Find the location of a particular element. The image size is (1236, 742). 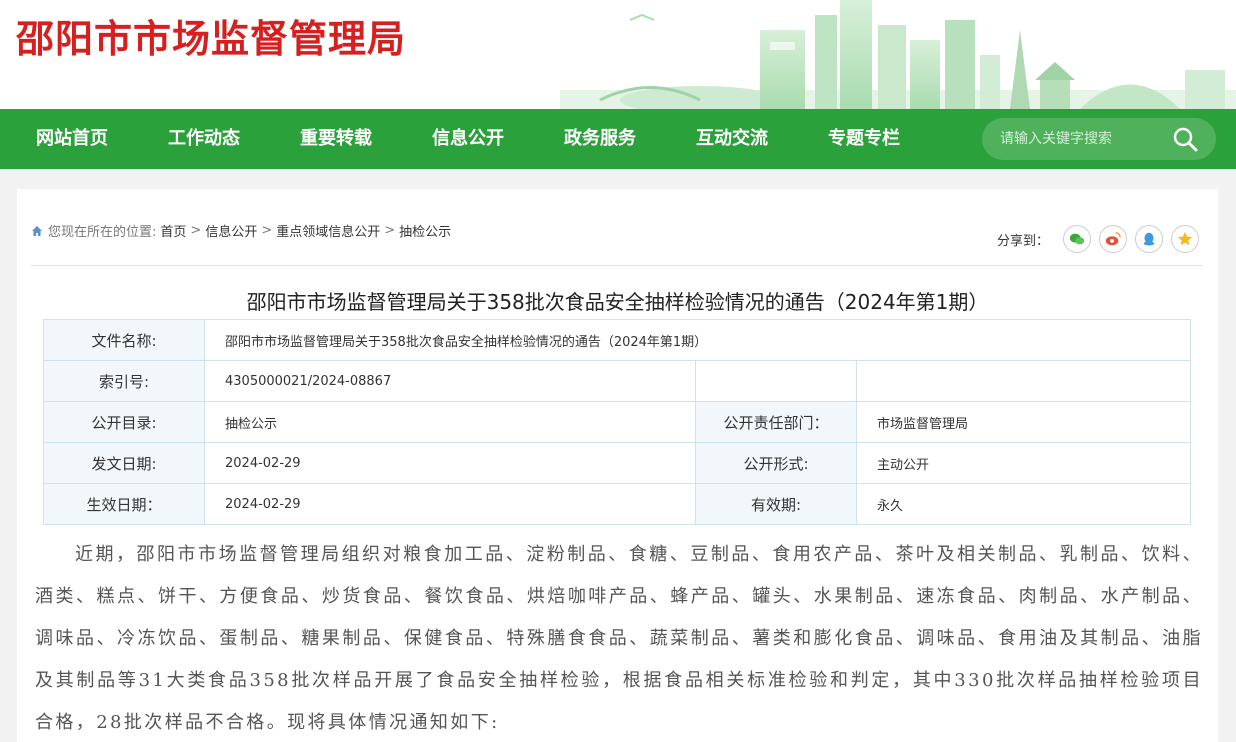

wechat-icon is located at coordinates (1077, 239).